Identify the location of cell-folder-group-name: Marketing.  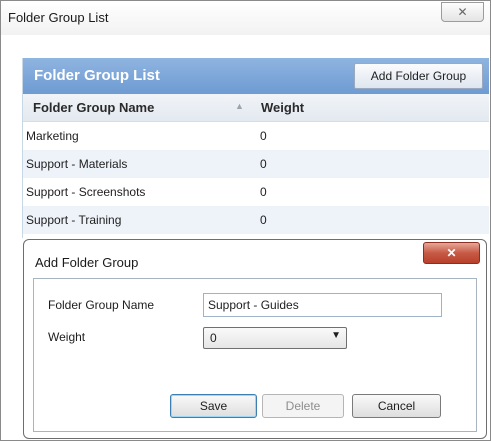
(52, 136).